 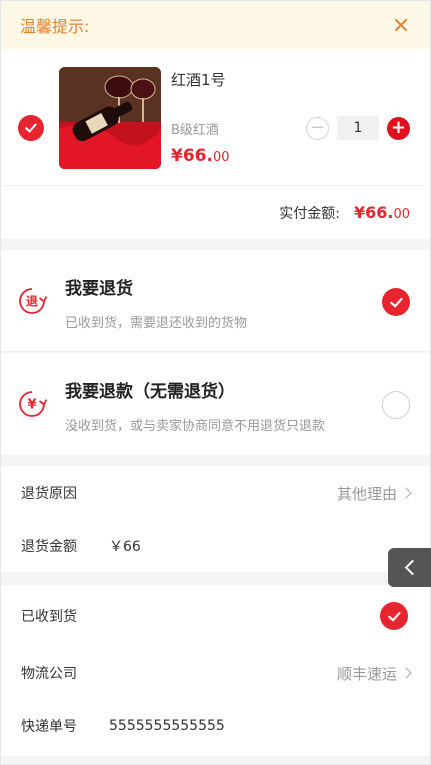 I want to click on received-goods-checkbox, so click(x=394, y=616).